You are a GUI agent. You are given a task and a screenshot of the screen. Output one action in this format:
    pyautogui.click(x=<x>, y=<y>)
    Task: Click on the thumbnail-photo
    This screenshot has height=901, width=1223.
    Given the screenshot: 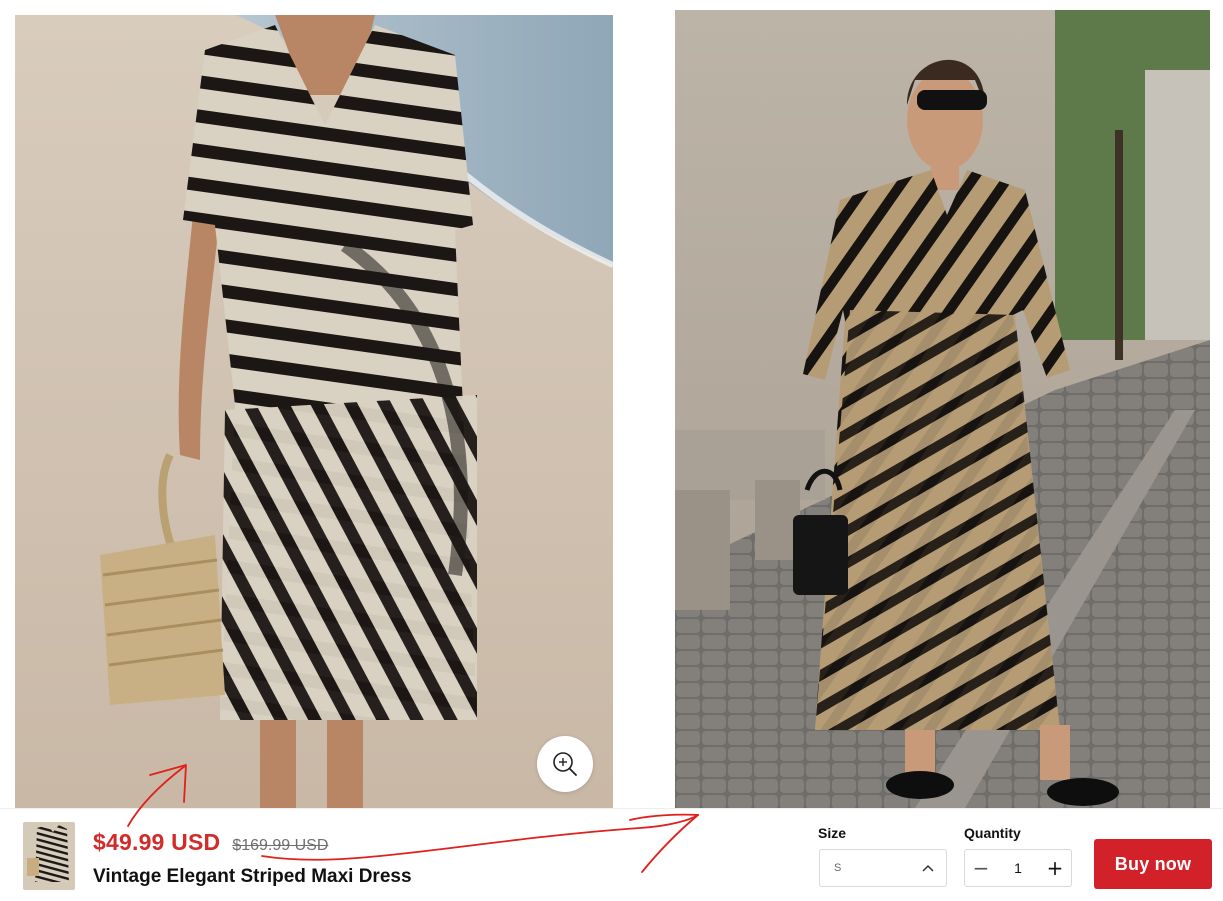 What is the action you would take?
    pyautogui.click(x=49, y=856)
    